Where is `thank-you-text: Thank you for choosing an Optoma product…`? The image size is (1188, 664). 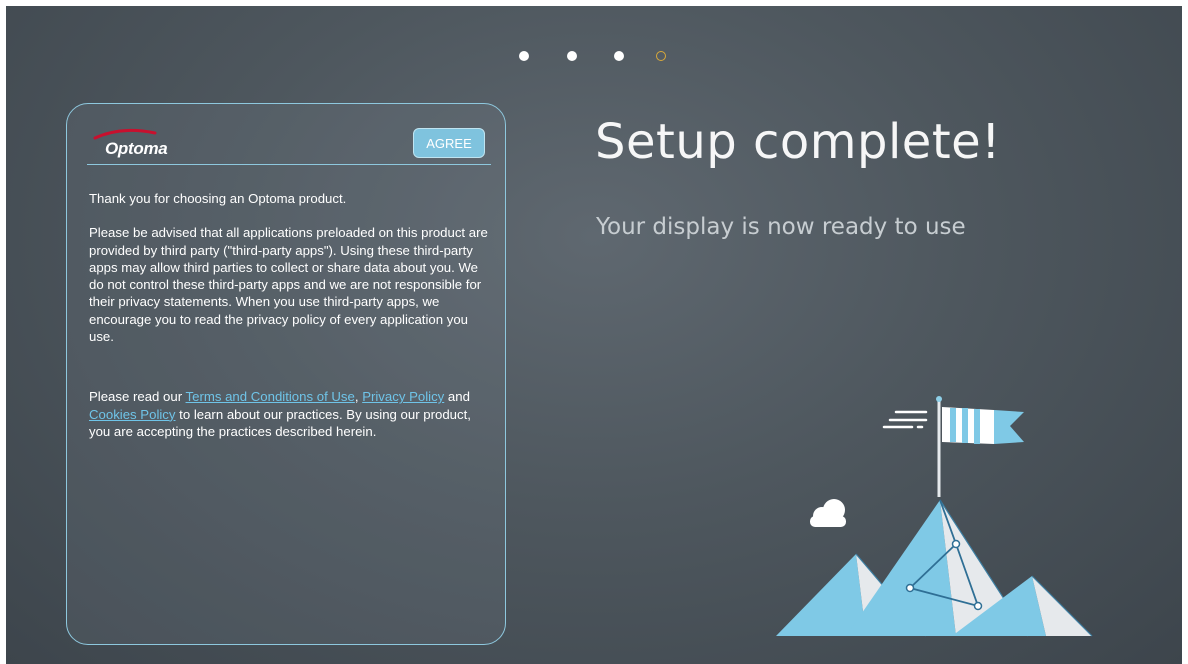
thank-you-text: Thank you for choosing an Optoma product… is located at coordinates (218, 198).